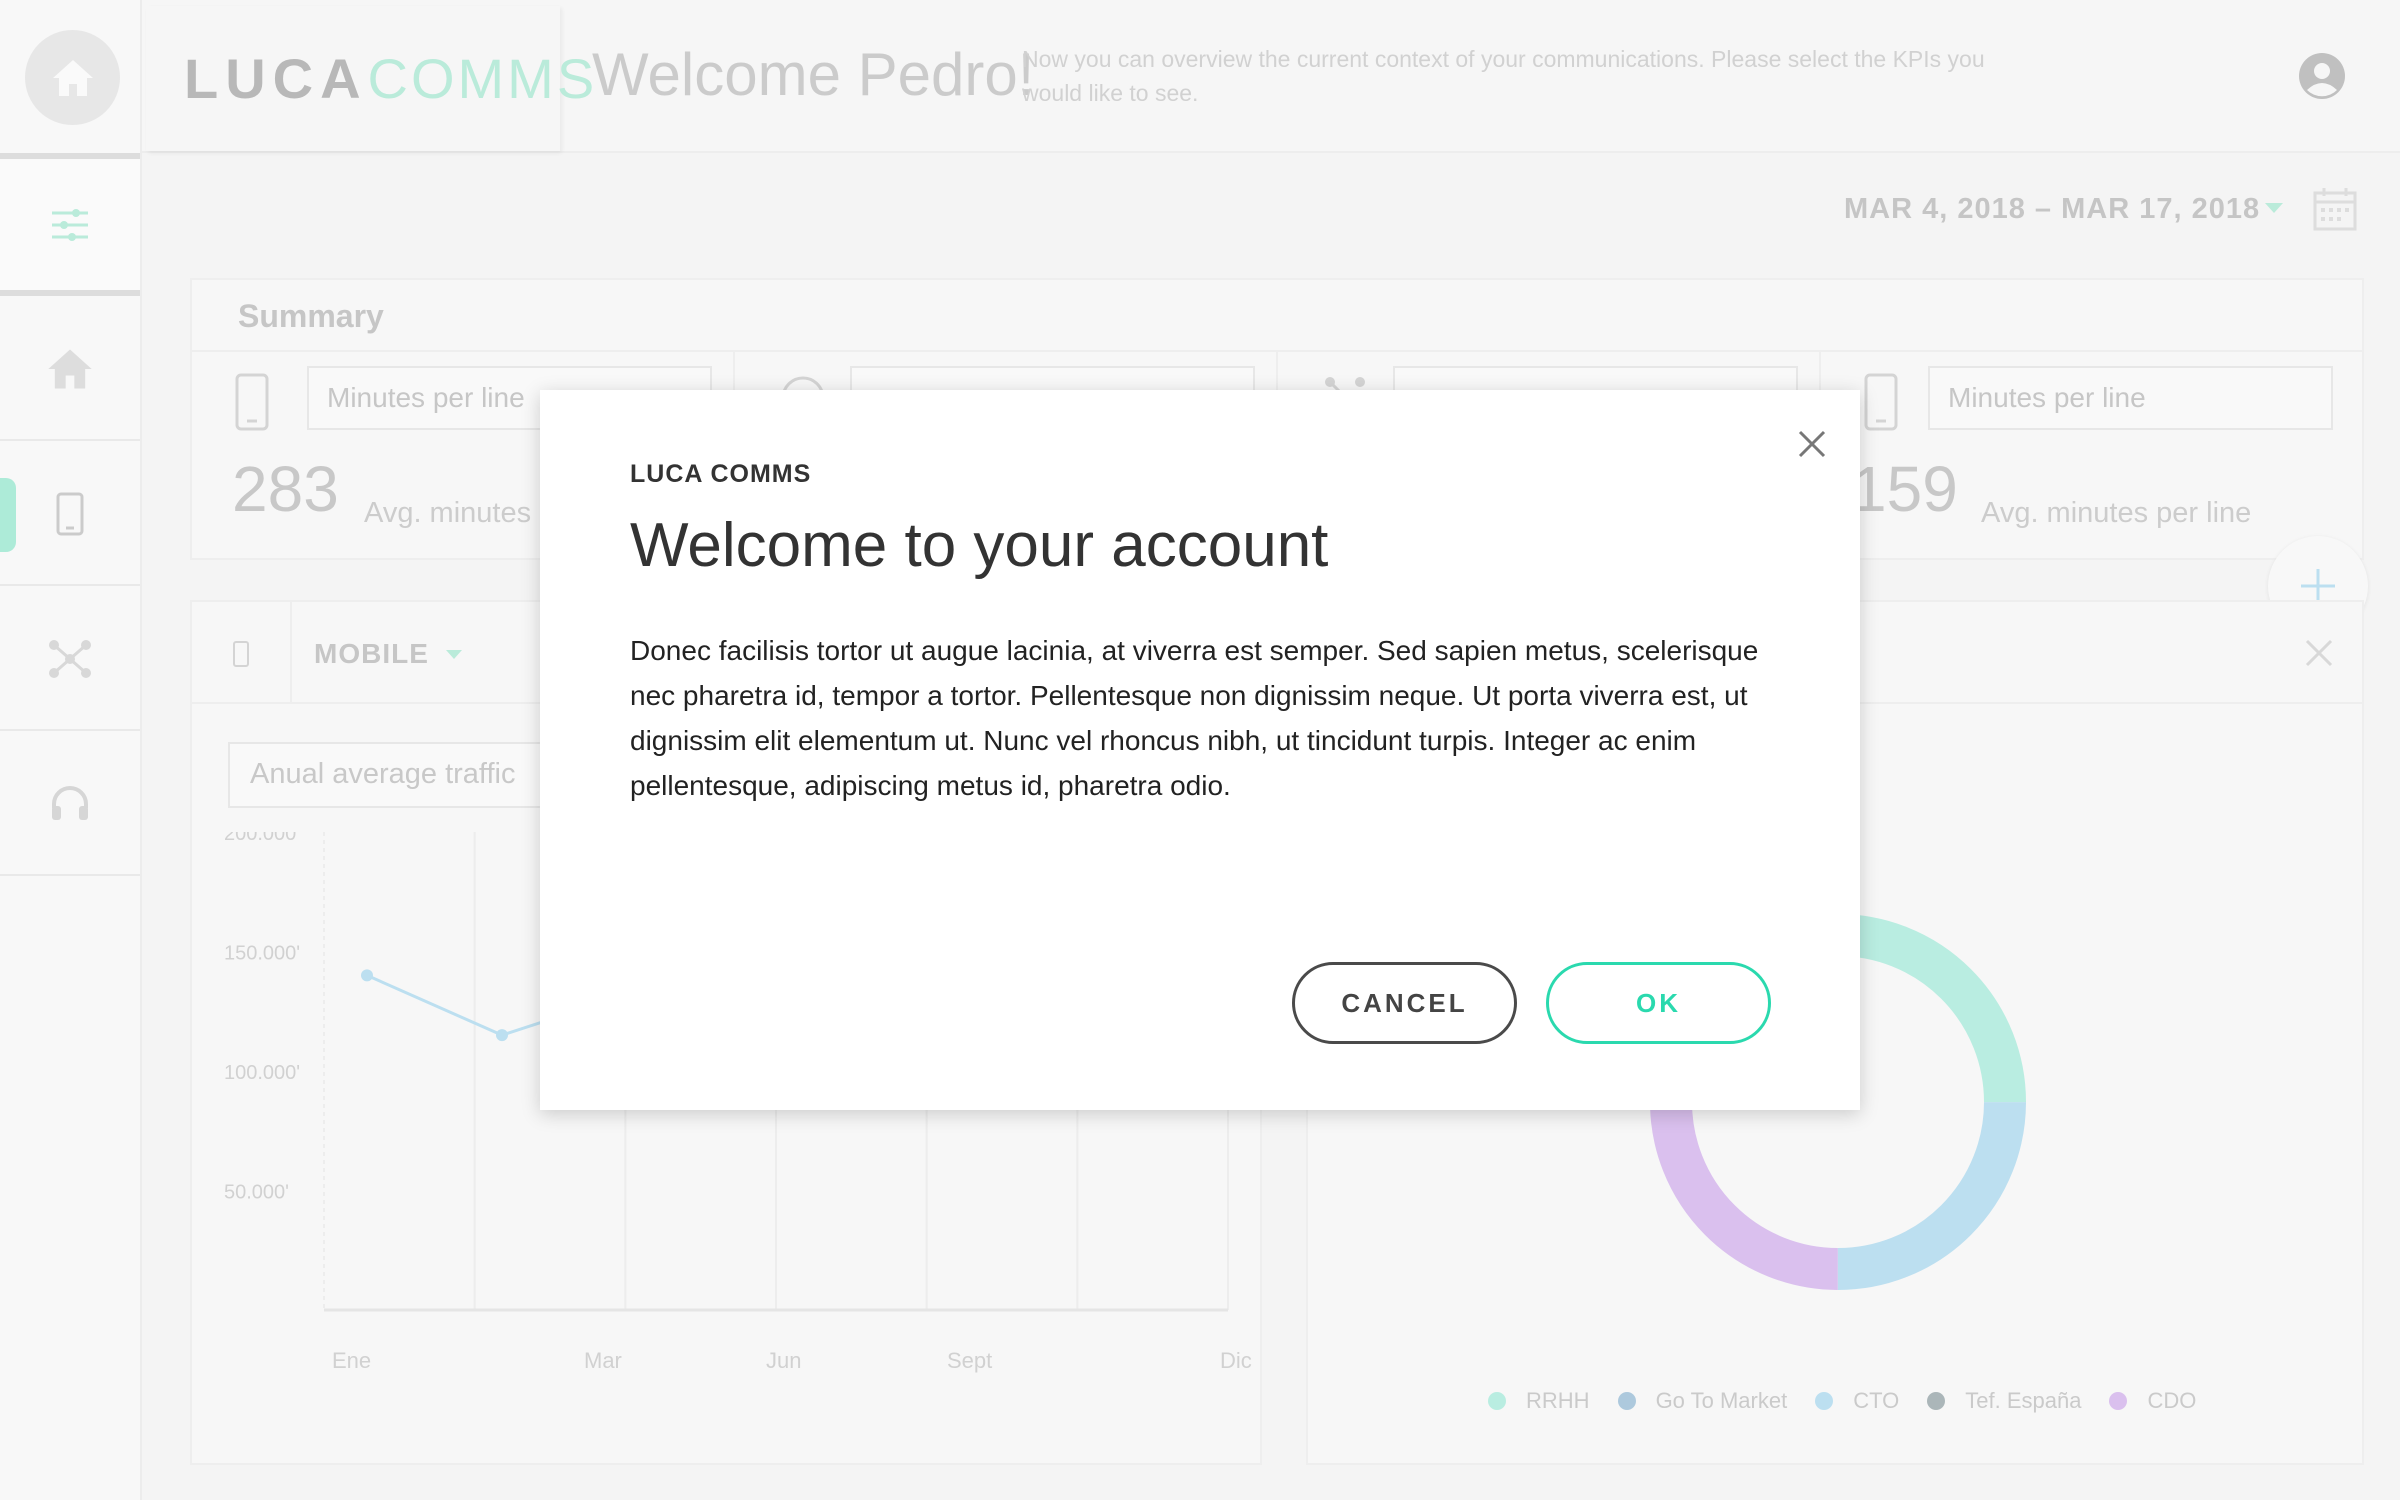 Image resolution: width=2400 pixels, height=1500 pixels. I want to click on close-icon, so click(1812, 444).